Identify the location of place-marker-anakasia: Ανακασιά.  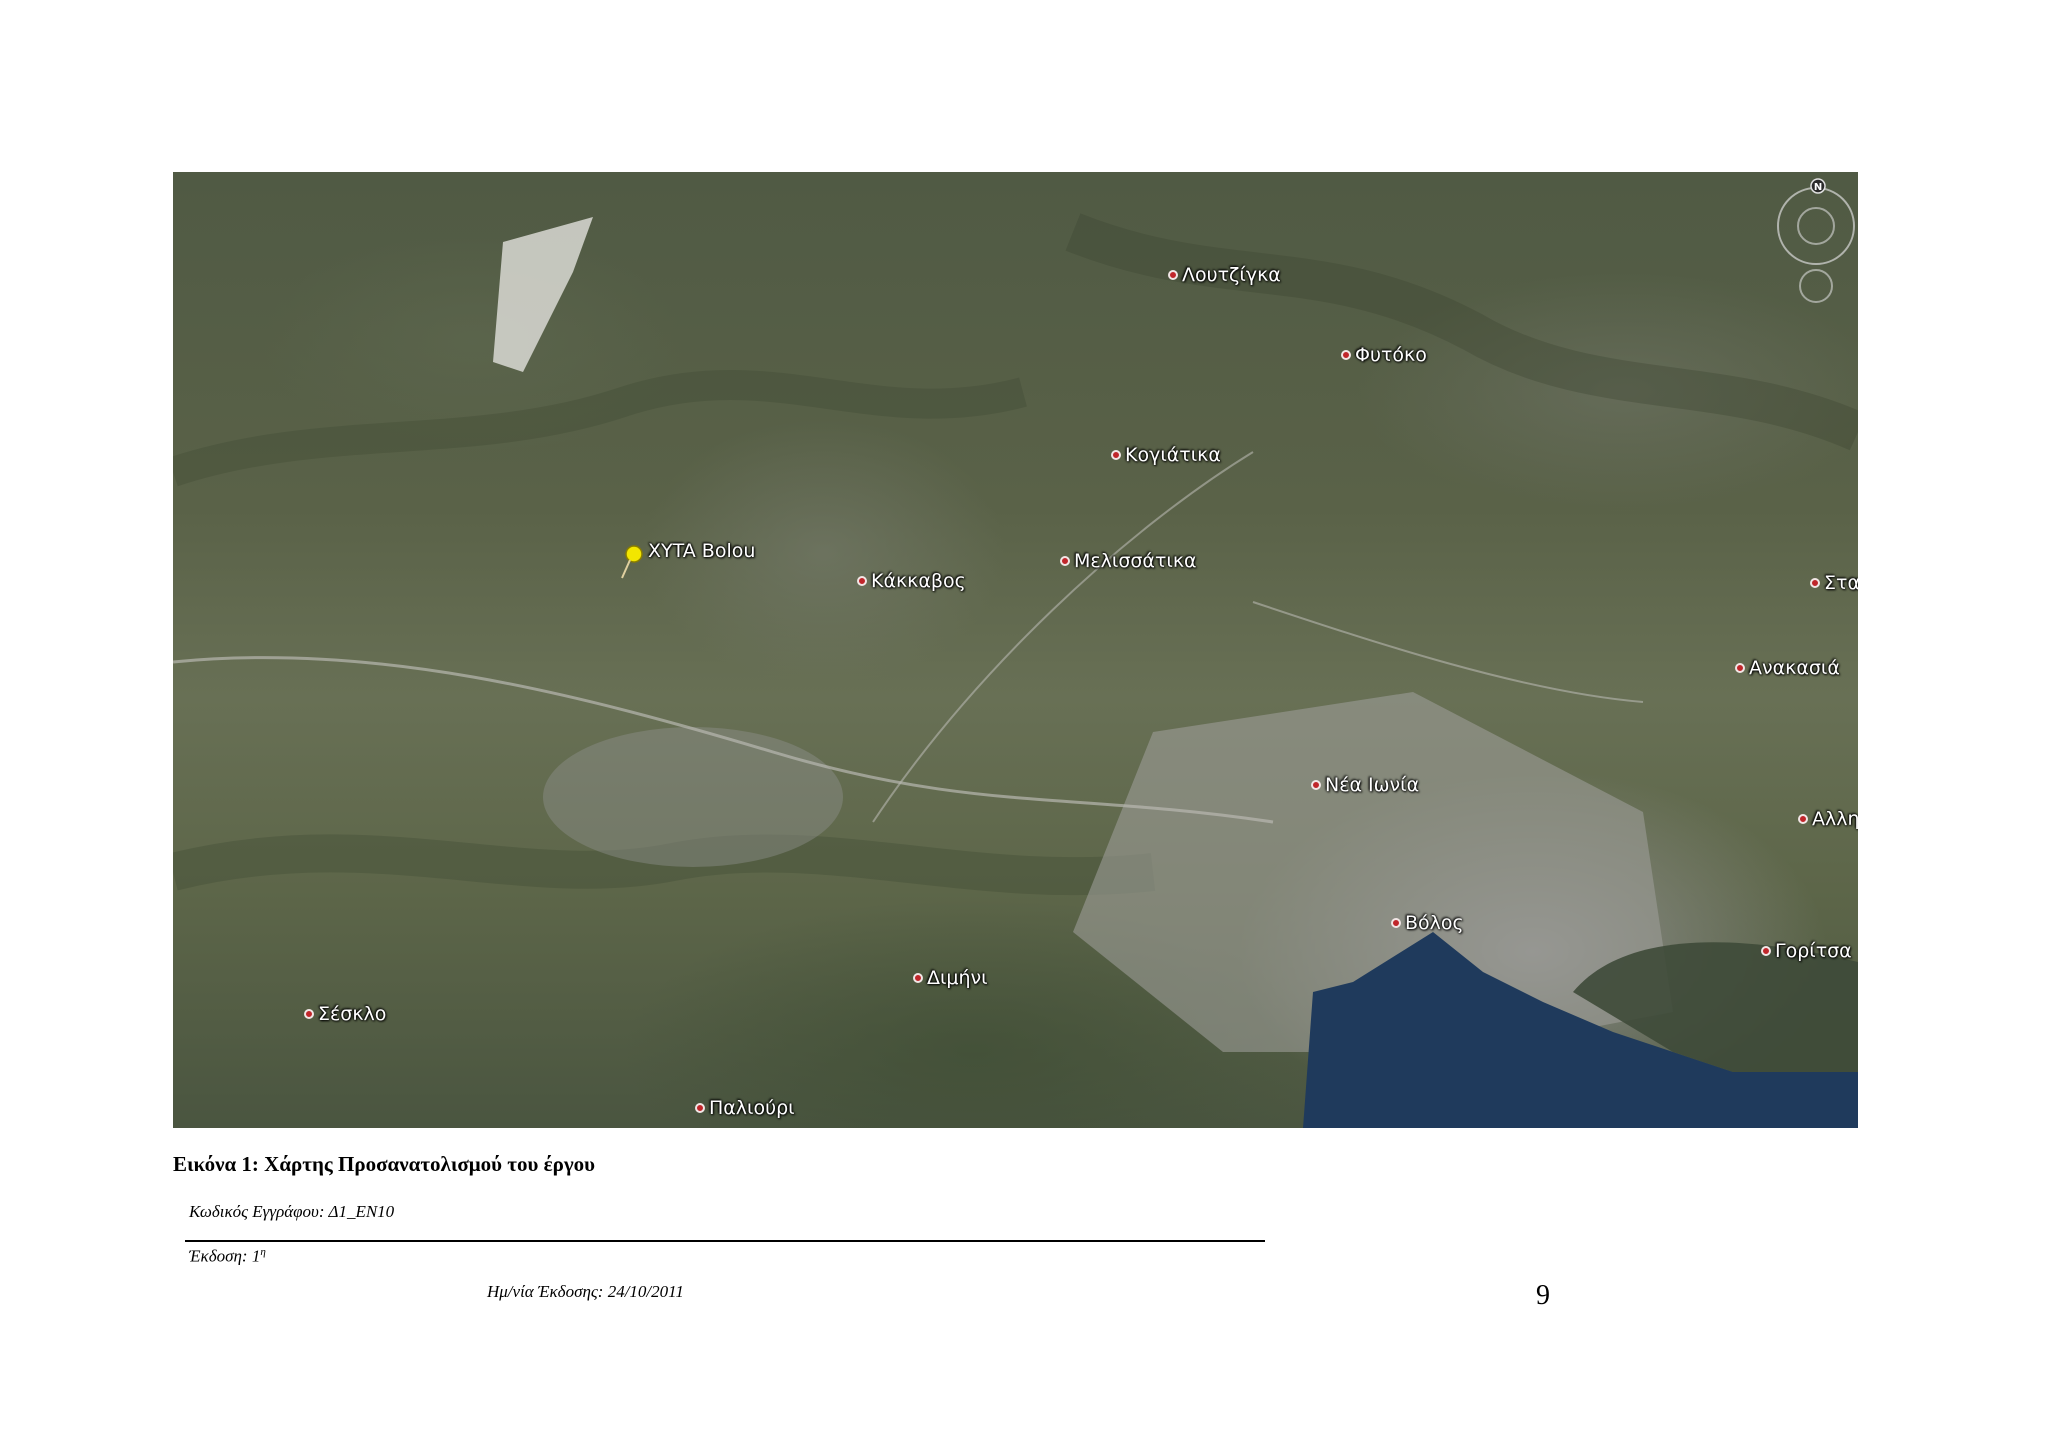
(1787, 668).